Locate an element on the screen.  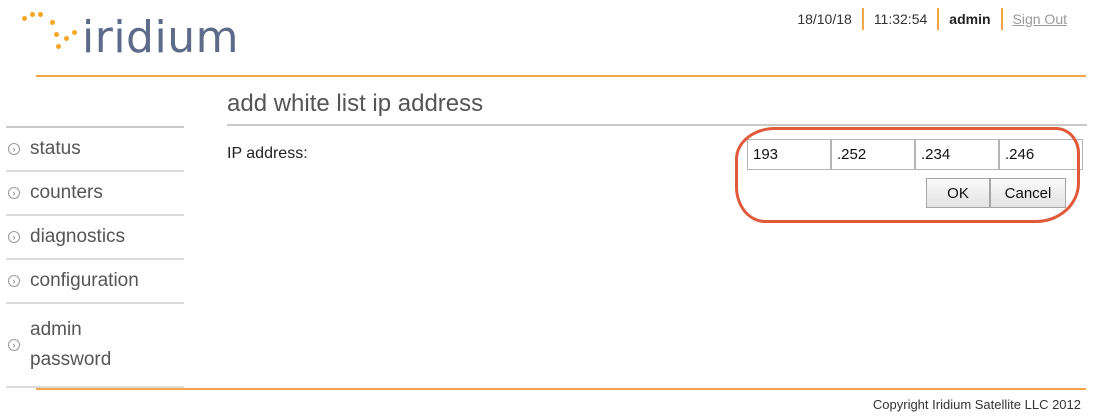
sidebar-item-admin-password: › admin password is located at coordinates (95, 346).